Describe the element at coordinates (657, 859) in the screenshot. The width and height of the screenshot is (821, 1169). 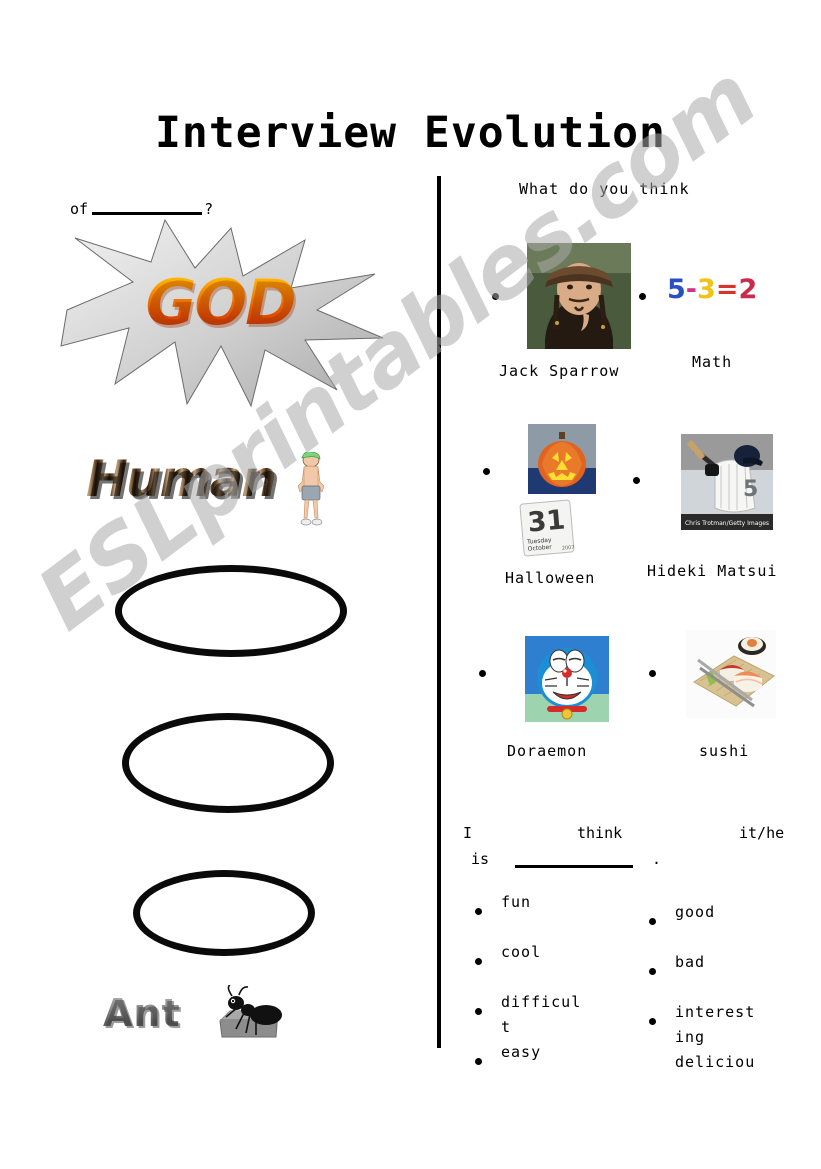
I see `sentence-period: .` at that location.